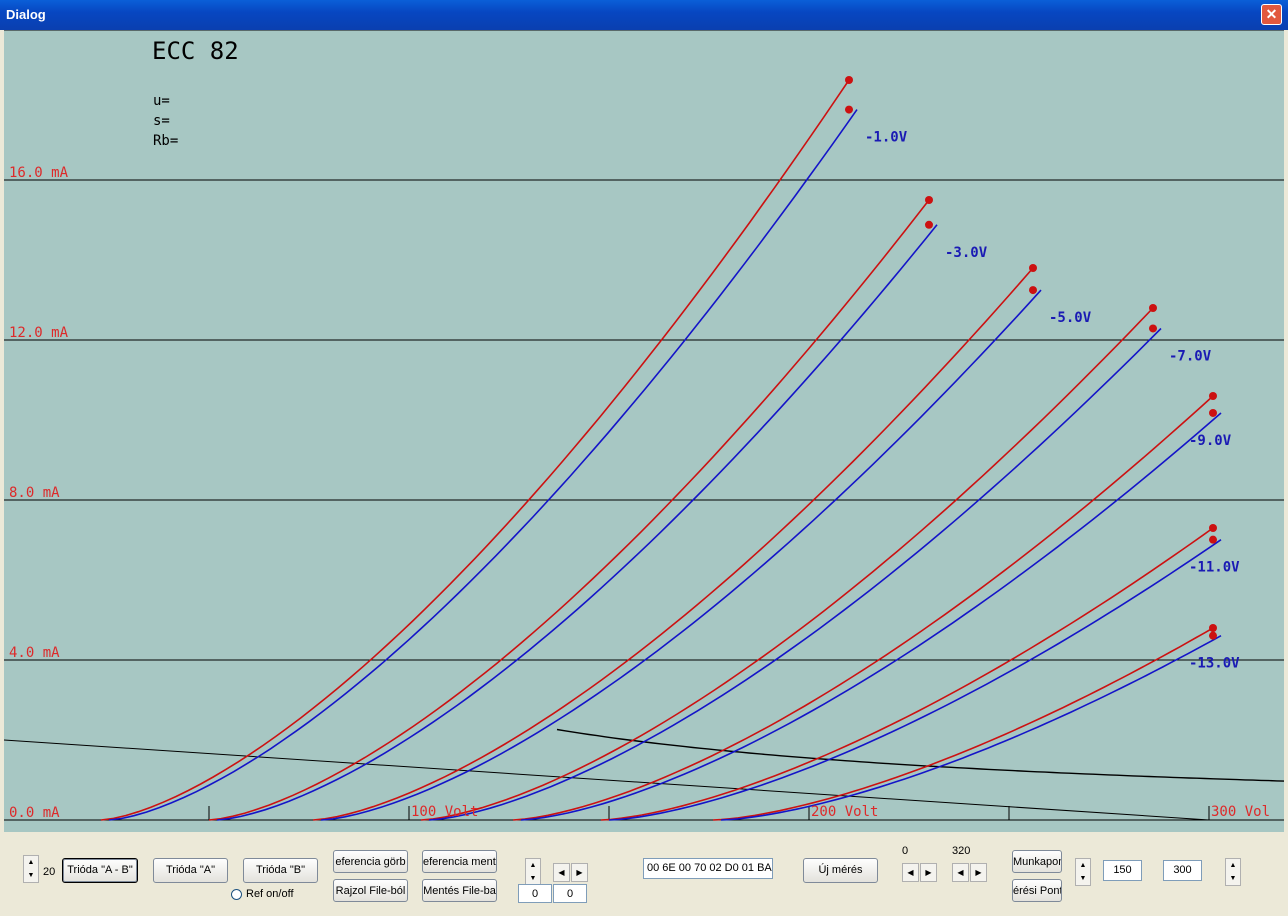 The height and width of the screenshot is (916, 1288). I want to click on load-line, so click(607, 780).